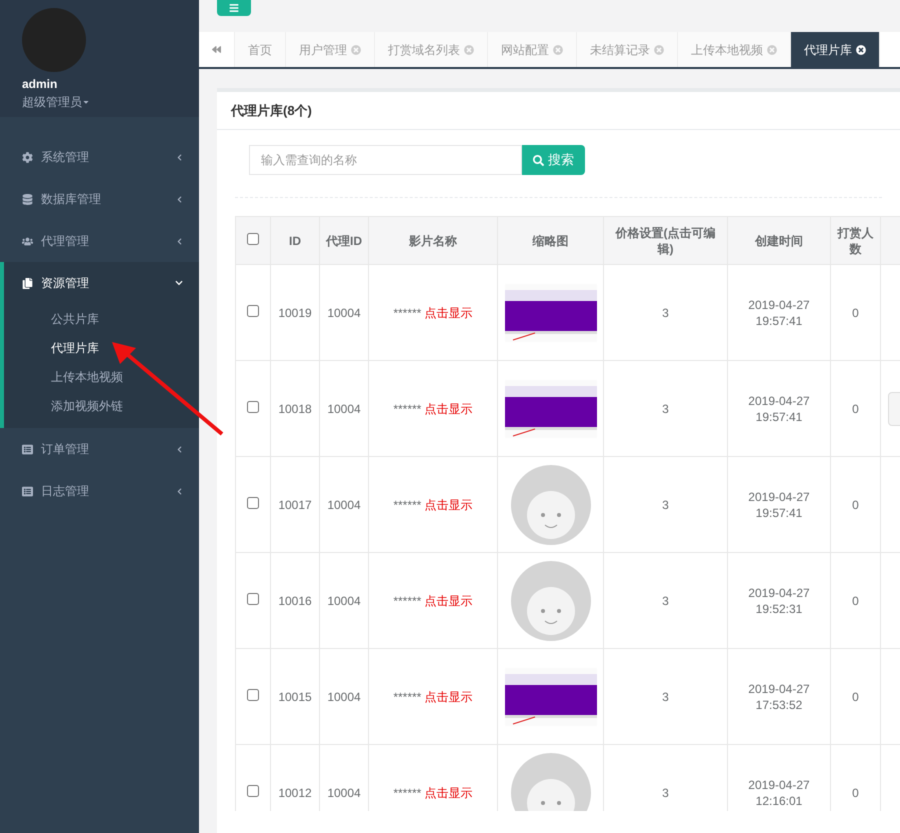 This screenshot has height=833, width=900. What do you see at coordinates (101, 157) in the screenshot?
I see `nav-item: 系统管理` at bounding box center [101, 157].